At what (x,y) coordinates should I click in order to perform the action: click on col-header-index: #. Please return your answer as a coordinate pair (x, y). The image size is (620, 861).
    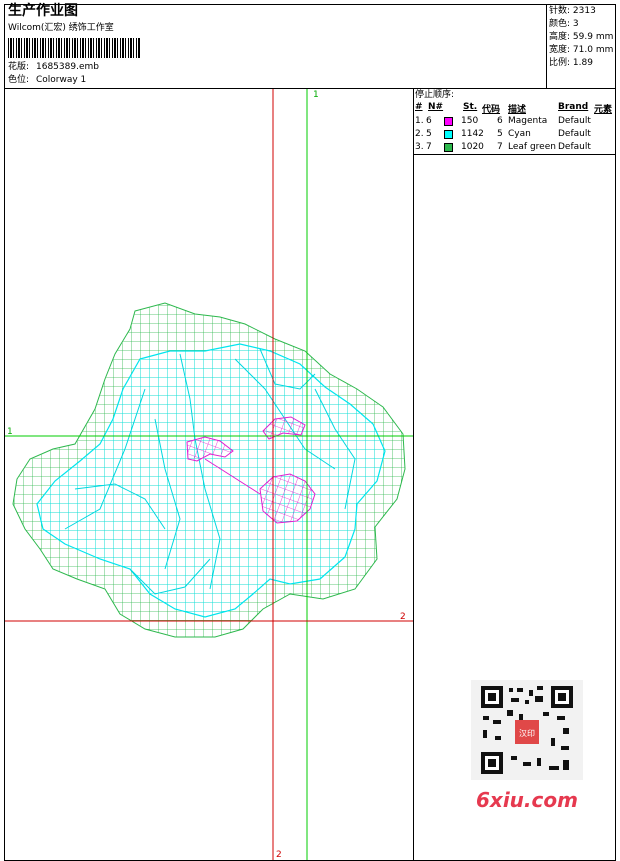
    Looking at the image, I should click on (419, 107).